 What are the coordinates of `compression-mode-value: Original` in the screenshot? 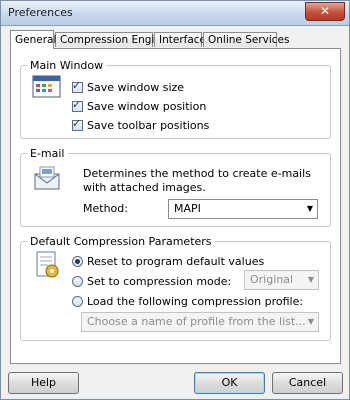 It's located at (272, 279).